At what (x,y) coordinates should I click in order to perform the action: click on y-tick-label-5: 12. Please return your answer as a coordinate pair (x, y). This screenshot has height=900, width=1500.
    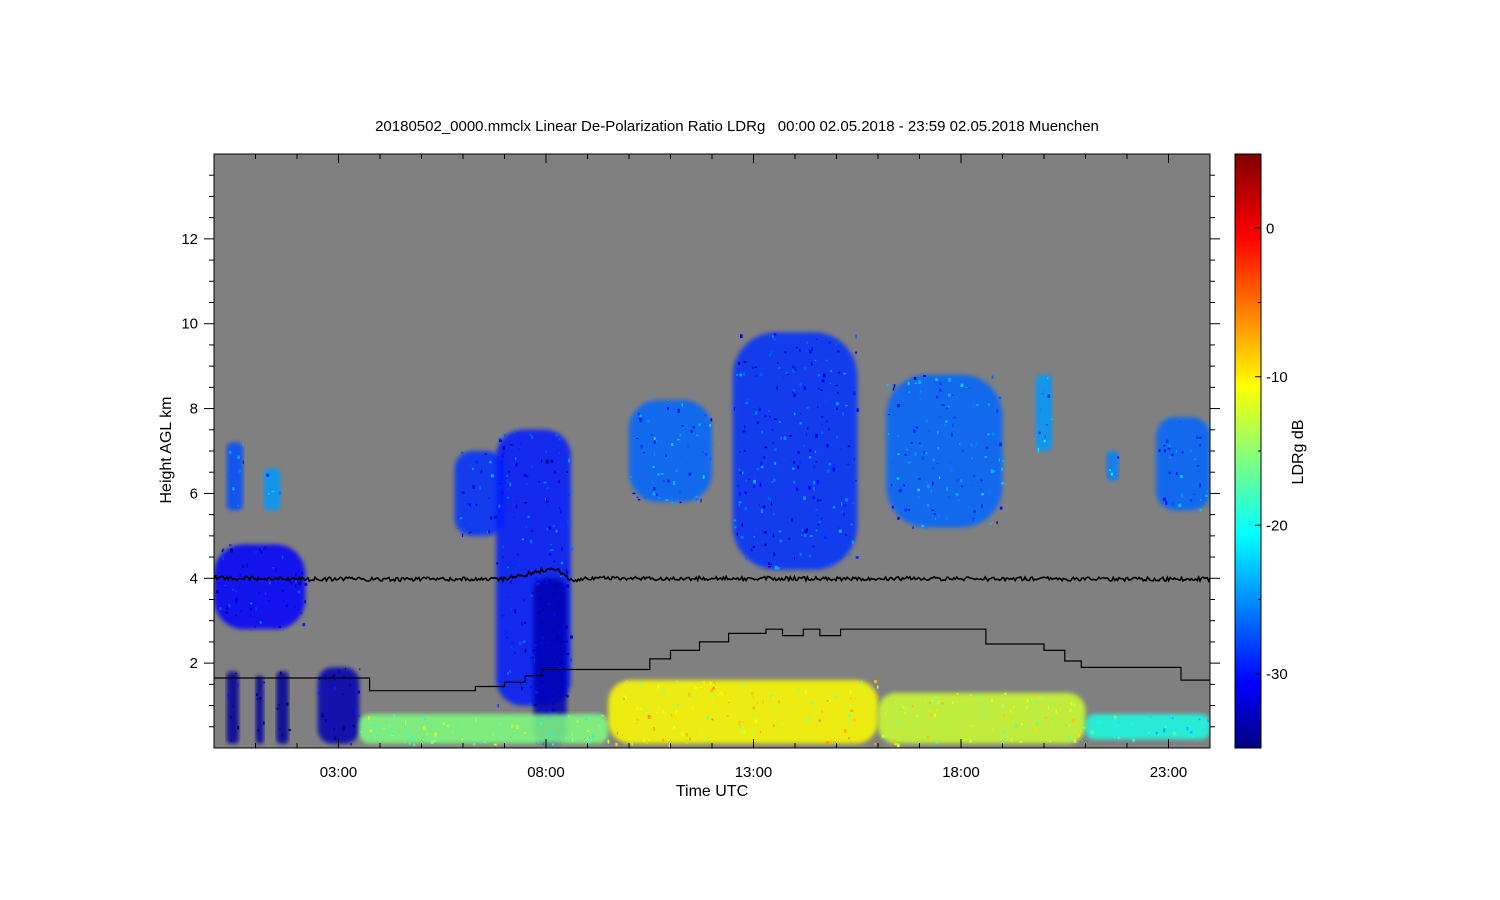
    Looking at the image, I should click on (189, 239).